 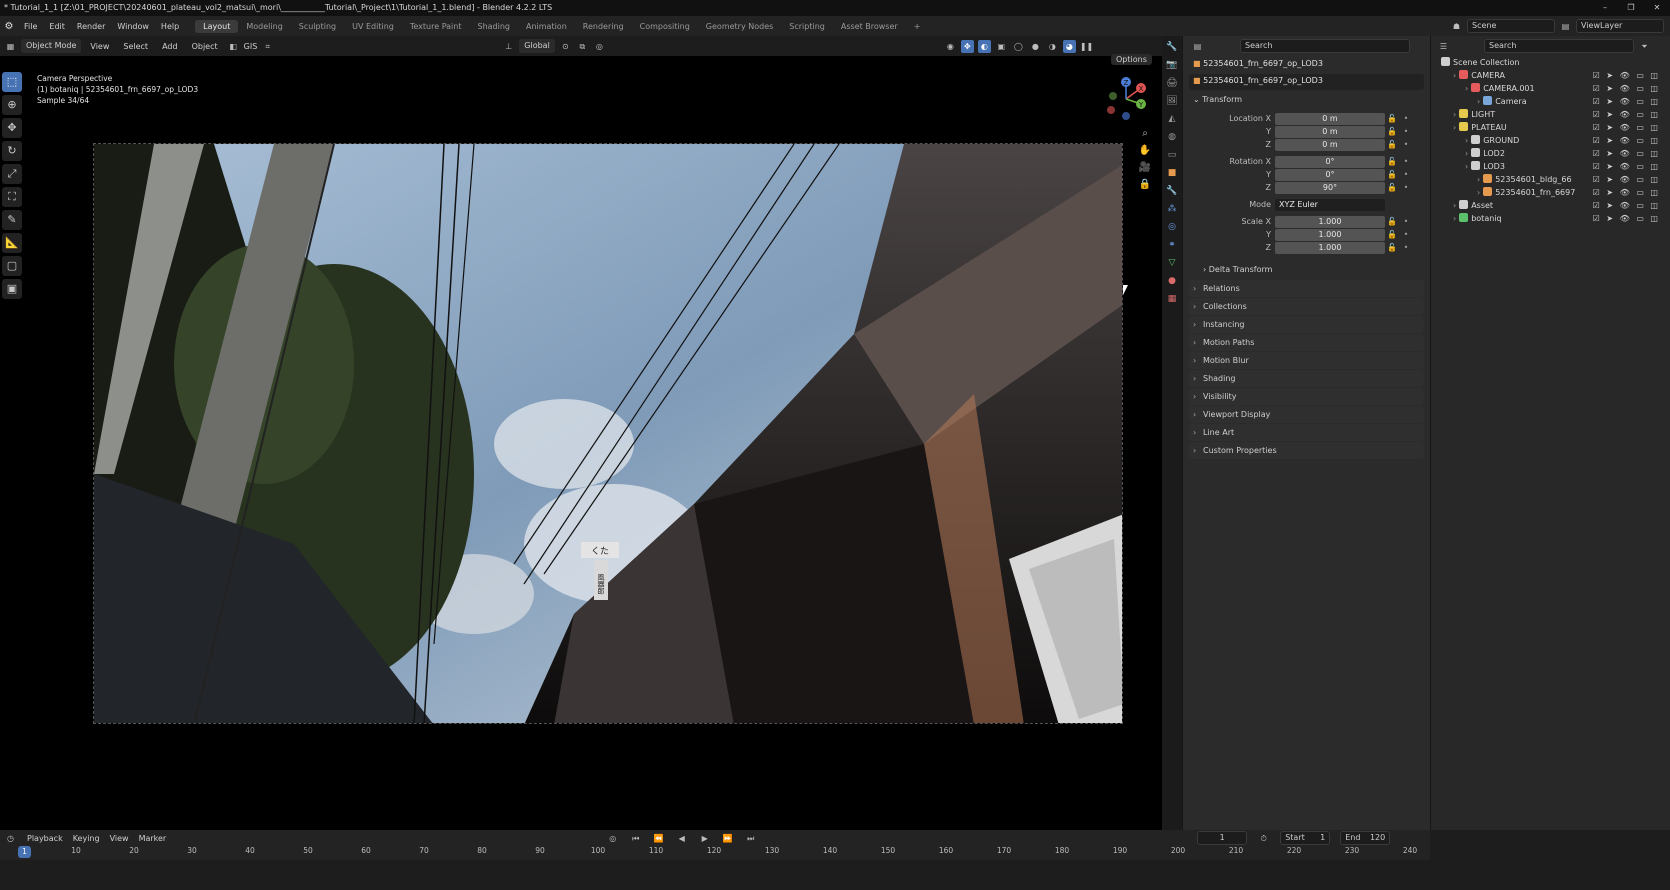 What do you see at coordinates (1550, 114) in the screenshot?
I see `outliner-row: › LIGHT ☑ ➤ 👁 ▭ ◫` at bounding box center [1550, 114].